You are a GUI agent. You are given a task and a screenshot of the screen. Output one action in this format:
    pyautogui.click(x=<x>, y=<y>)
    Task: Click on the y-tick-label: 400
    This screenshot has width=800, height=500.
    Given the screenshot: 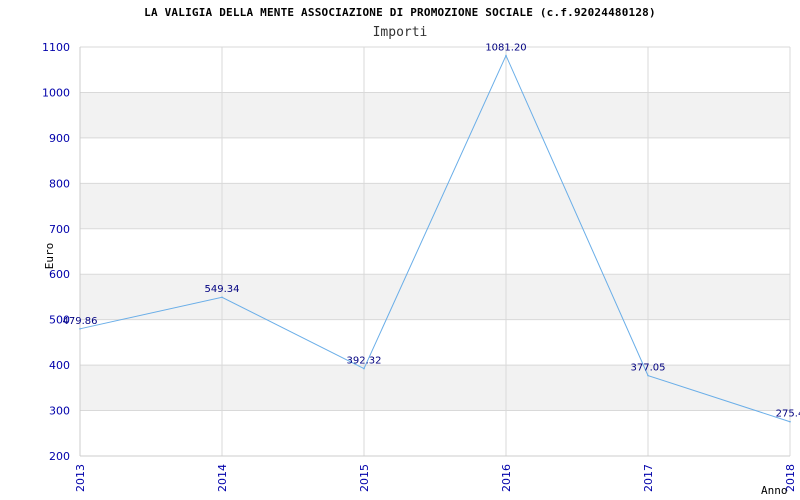 What is the action you would take?
    pyautogui.click(x=59, y=365)
    